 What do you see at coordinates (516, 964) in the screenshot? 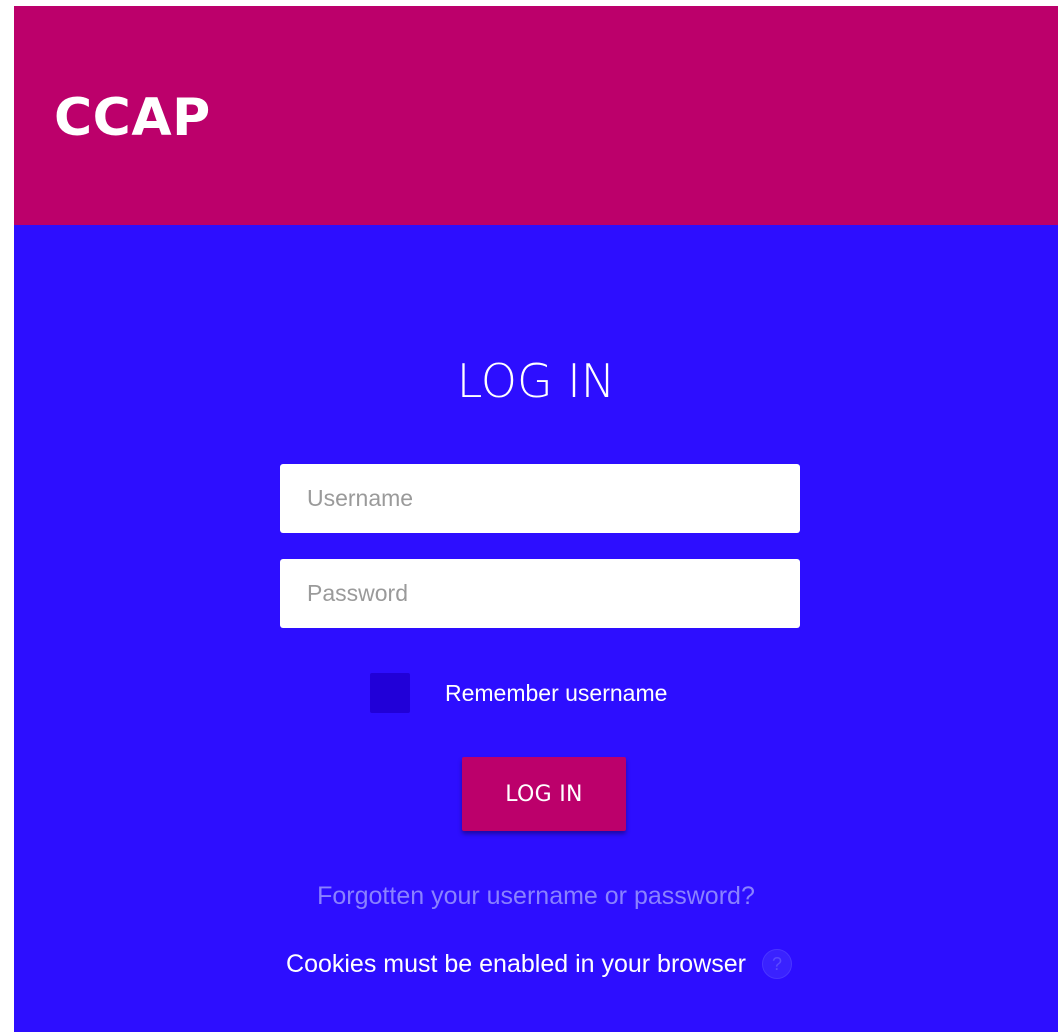
I see `cookies-notice-text: Cookies must be enabled in your browser` at bounding box center [516, 964].